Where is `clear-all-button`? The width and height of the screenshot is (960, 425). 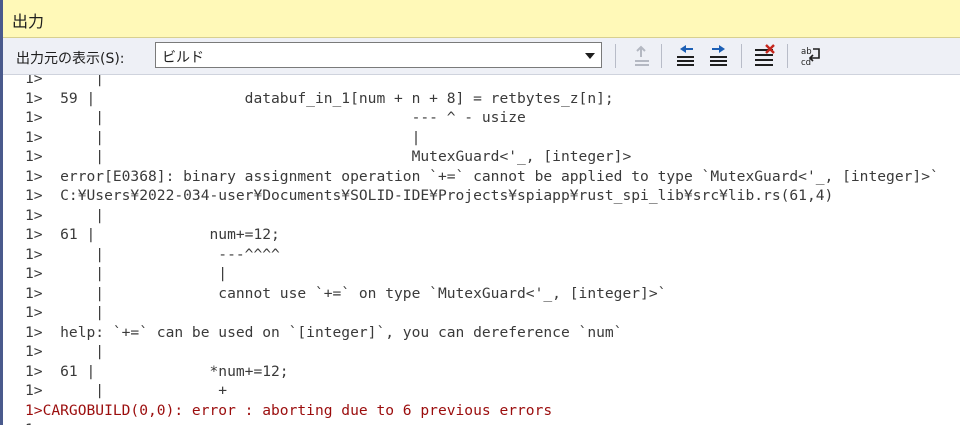
clear-all-button is located at coordinates (765, 56).